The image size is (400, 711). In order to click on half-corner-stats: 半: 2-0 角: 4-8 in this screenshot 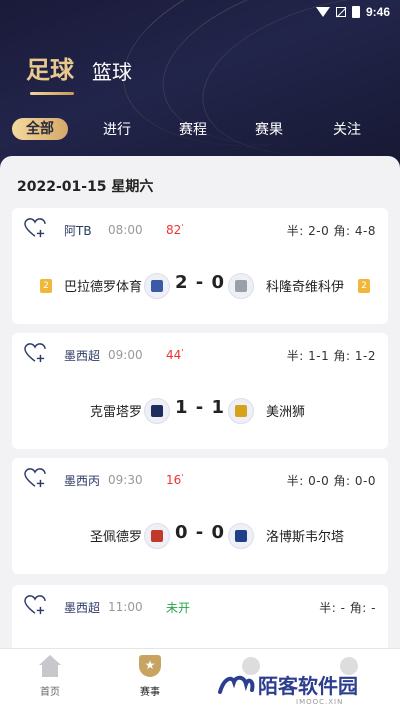, I will do `click(331, 230)`.